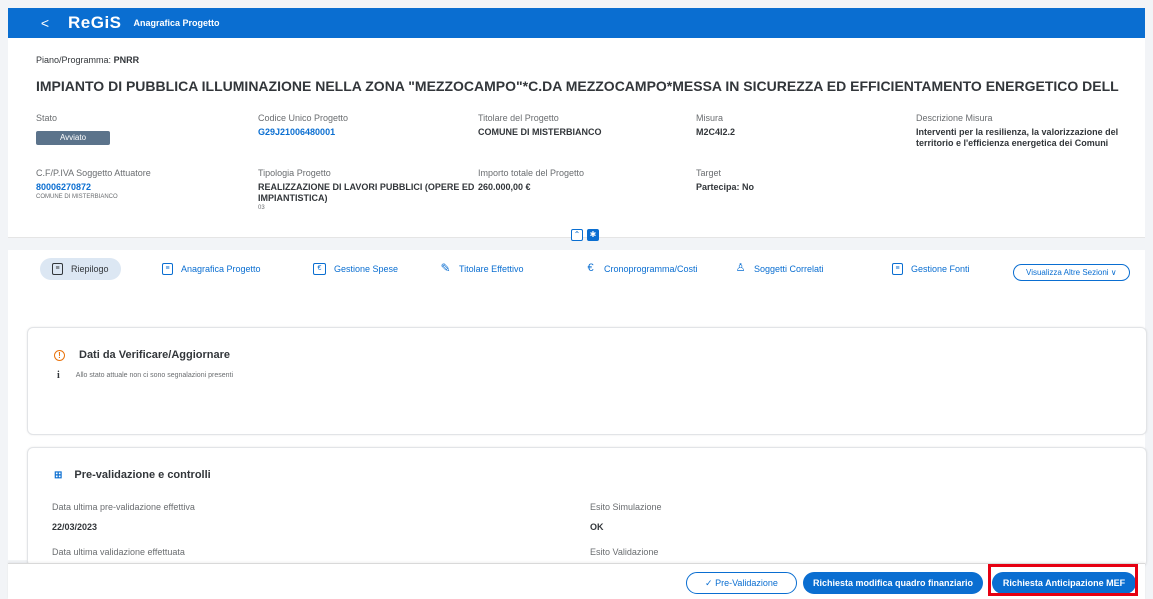  Describe the element at coordinates (45, 23) in the screenshot. I see `back-button: <` at that location.